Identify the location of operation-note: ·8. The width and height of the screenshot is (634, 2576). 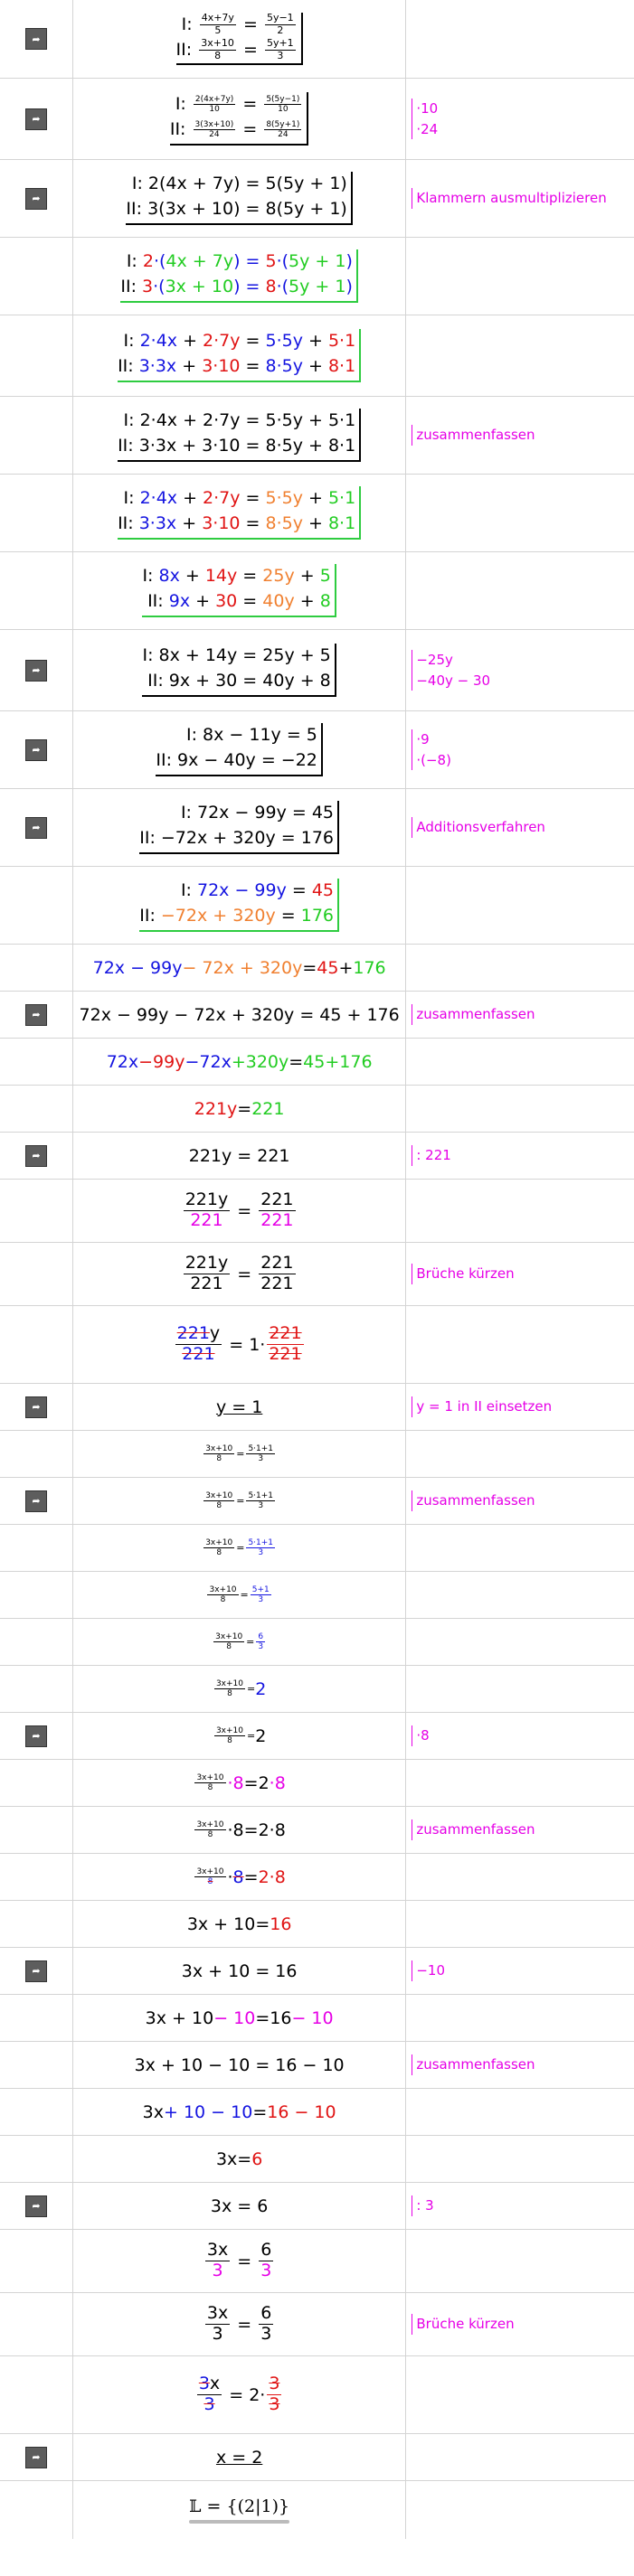
(520, 1736).